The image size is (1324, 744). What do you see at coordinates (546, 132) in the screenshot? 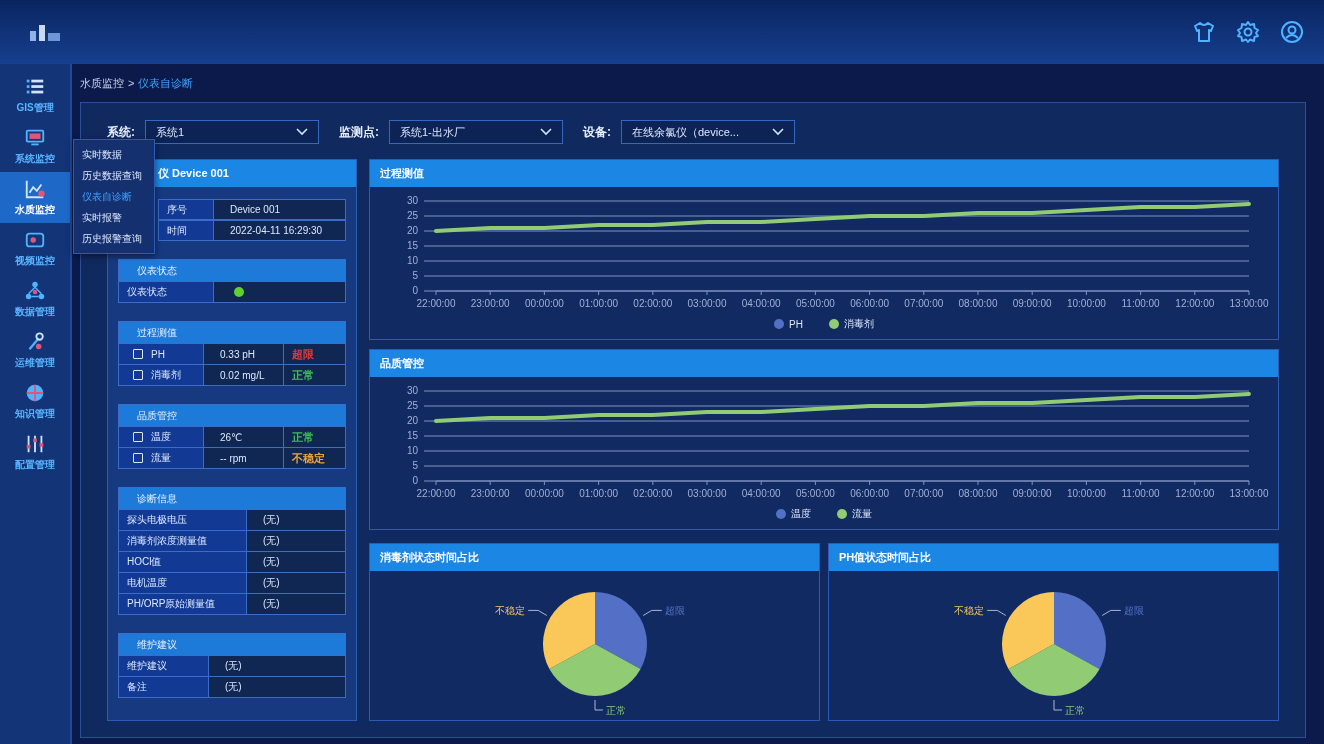
I see `chevron-down-icon` at bounding box center [546, 132].